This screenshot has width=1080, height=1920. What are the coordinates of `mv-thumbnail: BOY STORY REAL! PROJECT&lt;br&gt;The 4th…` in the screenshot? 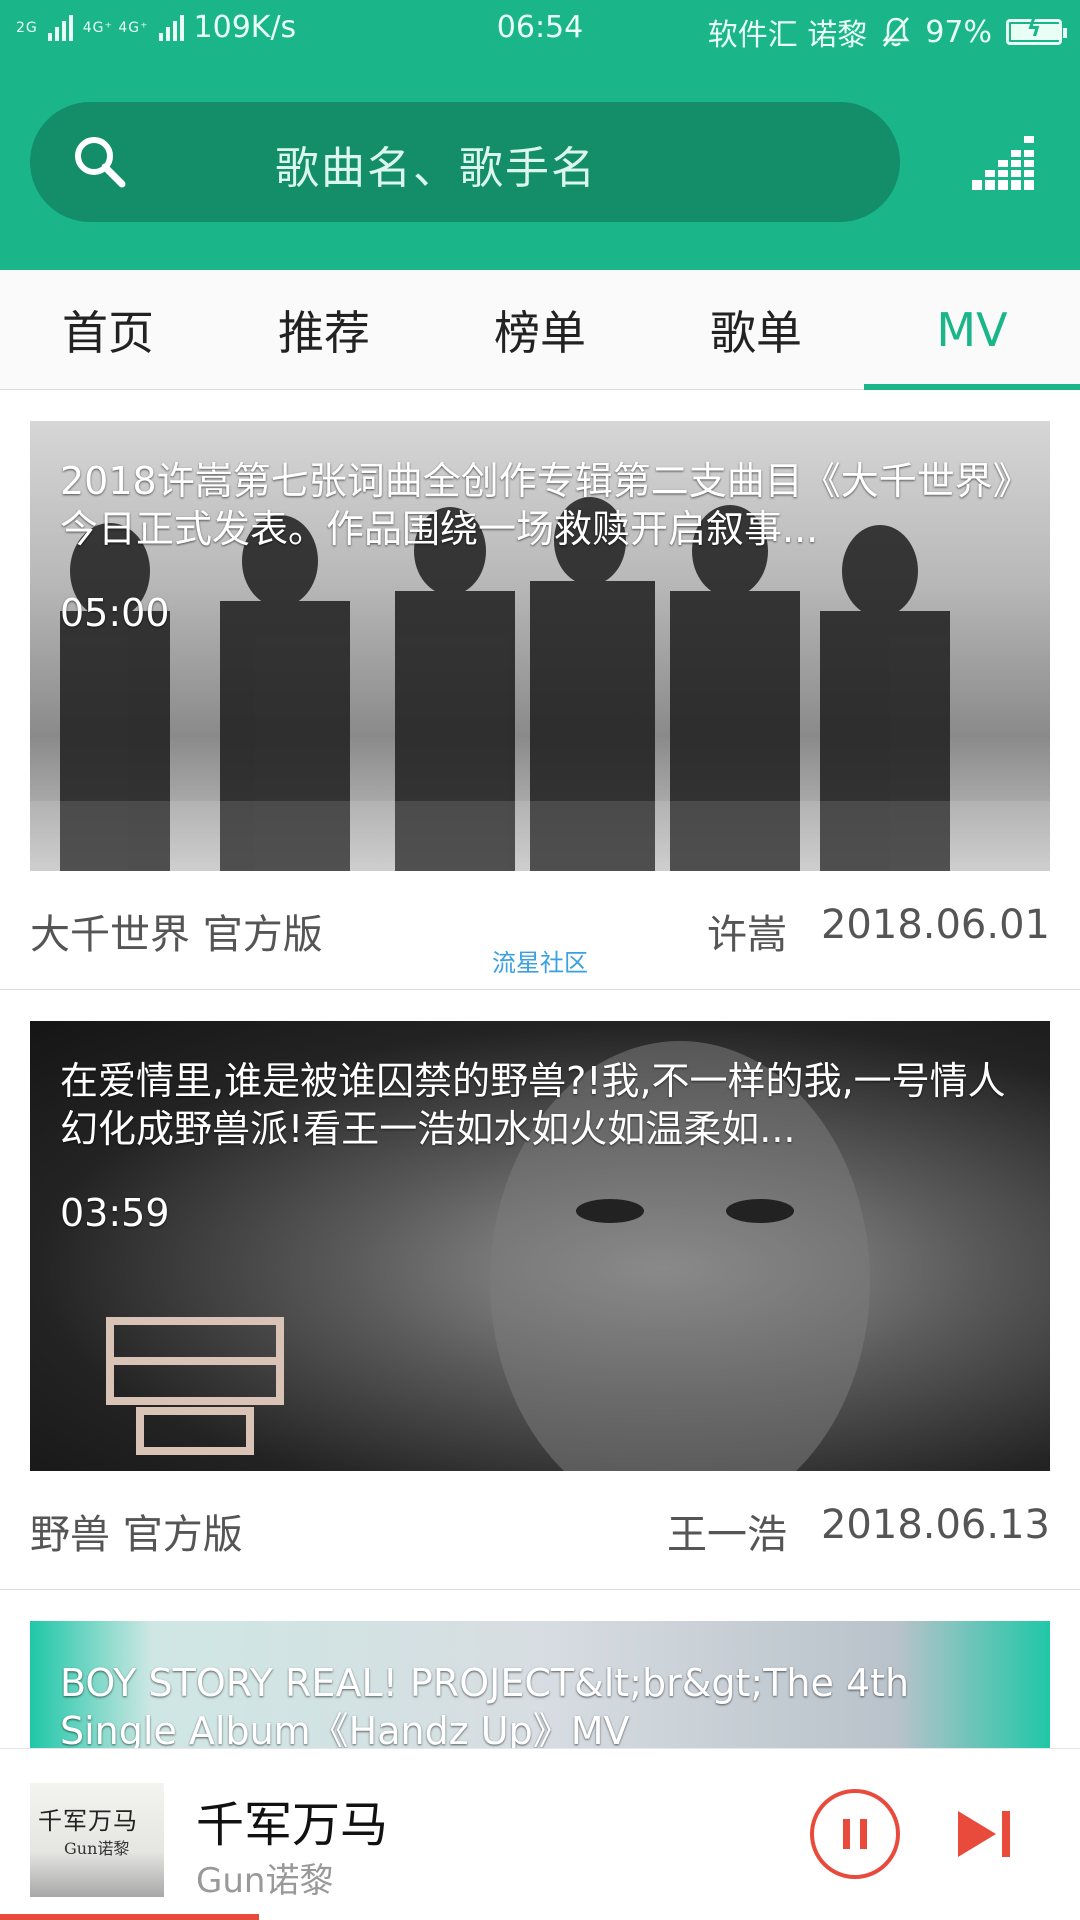 It's located at (540, 1686).